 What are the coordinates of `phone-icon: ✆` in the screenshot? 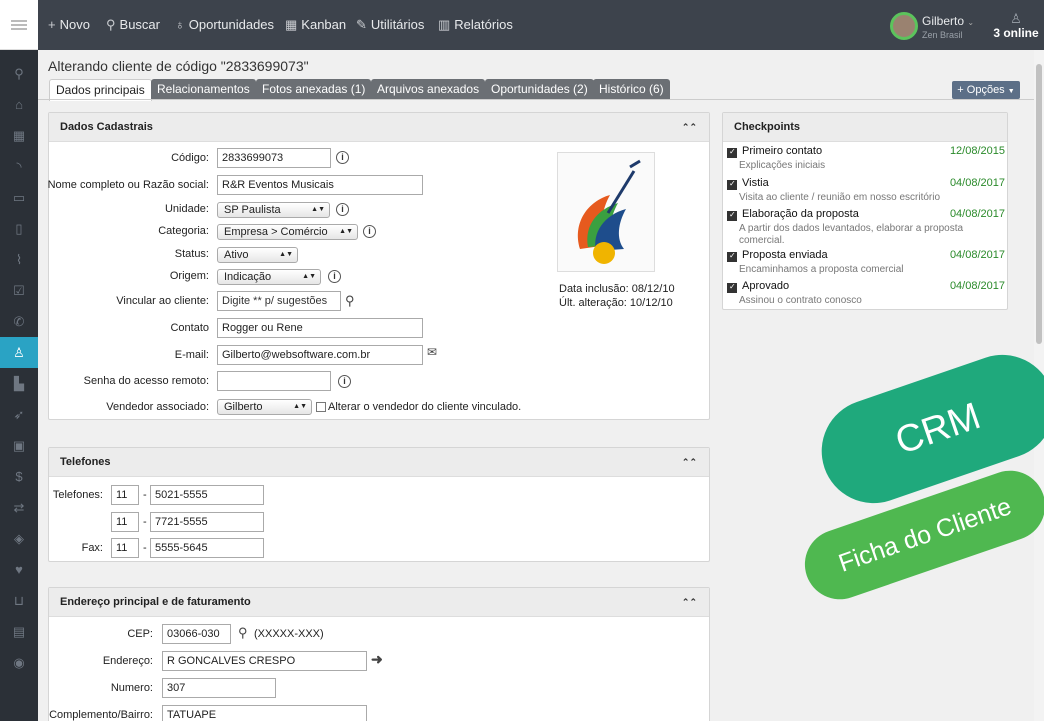 It's located at (19, 321).